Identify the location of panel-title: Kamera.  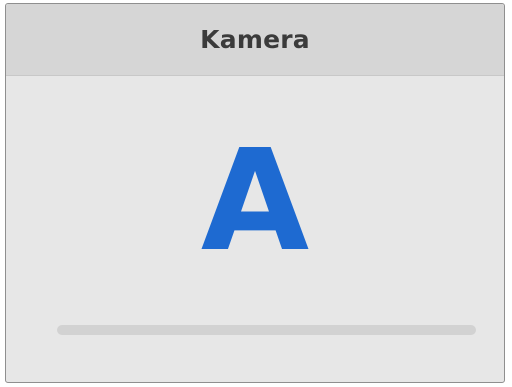
(255, 39).